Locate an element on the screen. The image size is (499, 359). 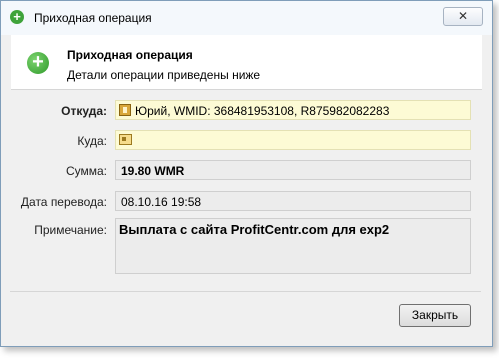
note-label: Примечание: is located at coordinates (70, 230).